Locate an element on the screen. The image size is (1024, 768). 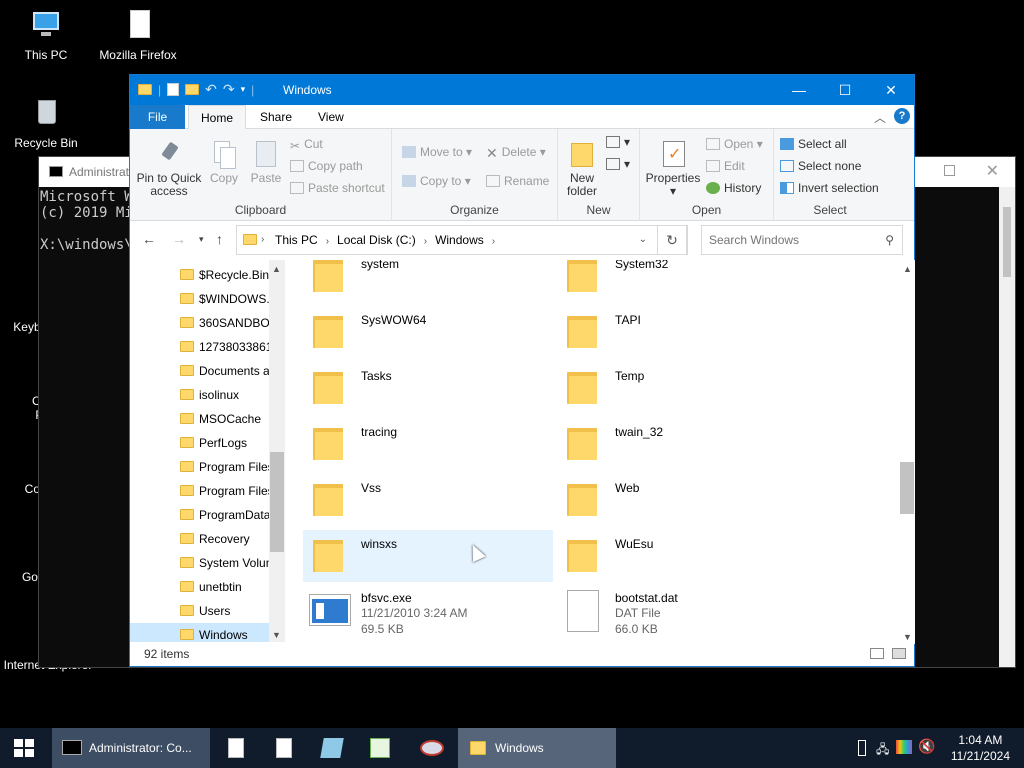
console-close-button: ✕ is located at coordinates (992, 171).